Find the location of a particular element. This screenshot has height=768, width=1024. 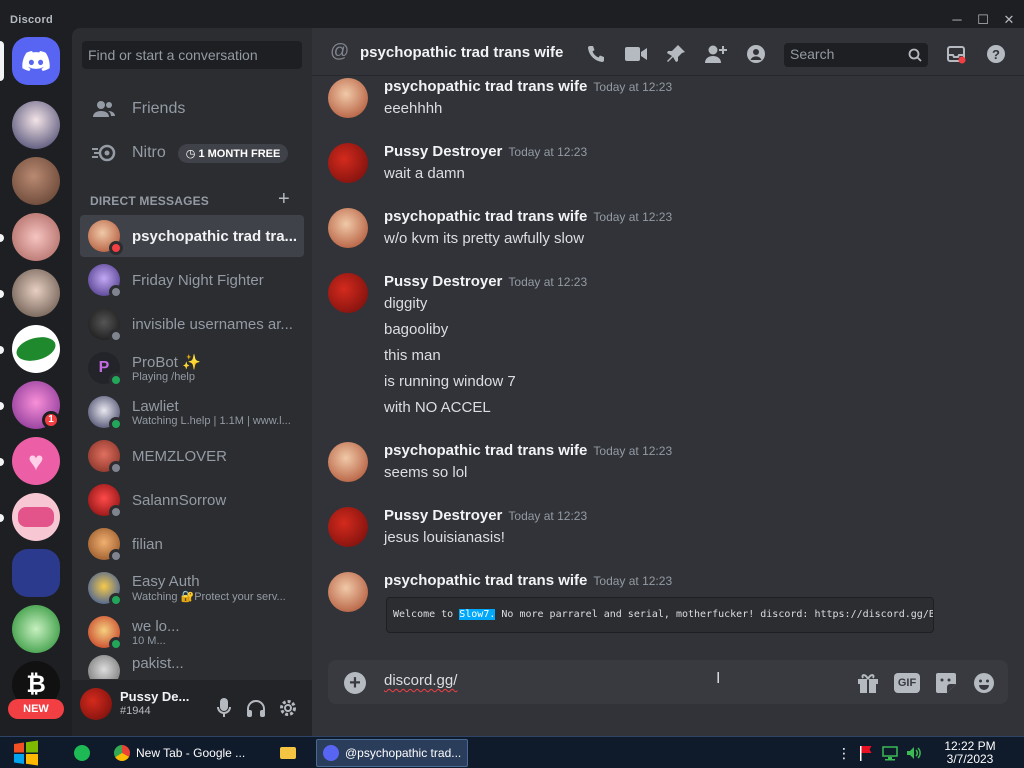

close-icon: ✕ is located at coordinates (1009, 20).